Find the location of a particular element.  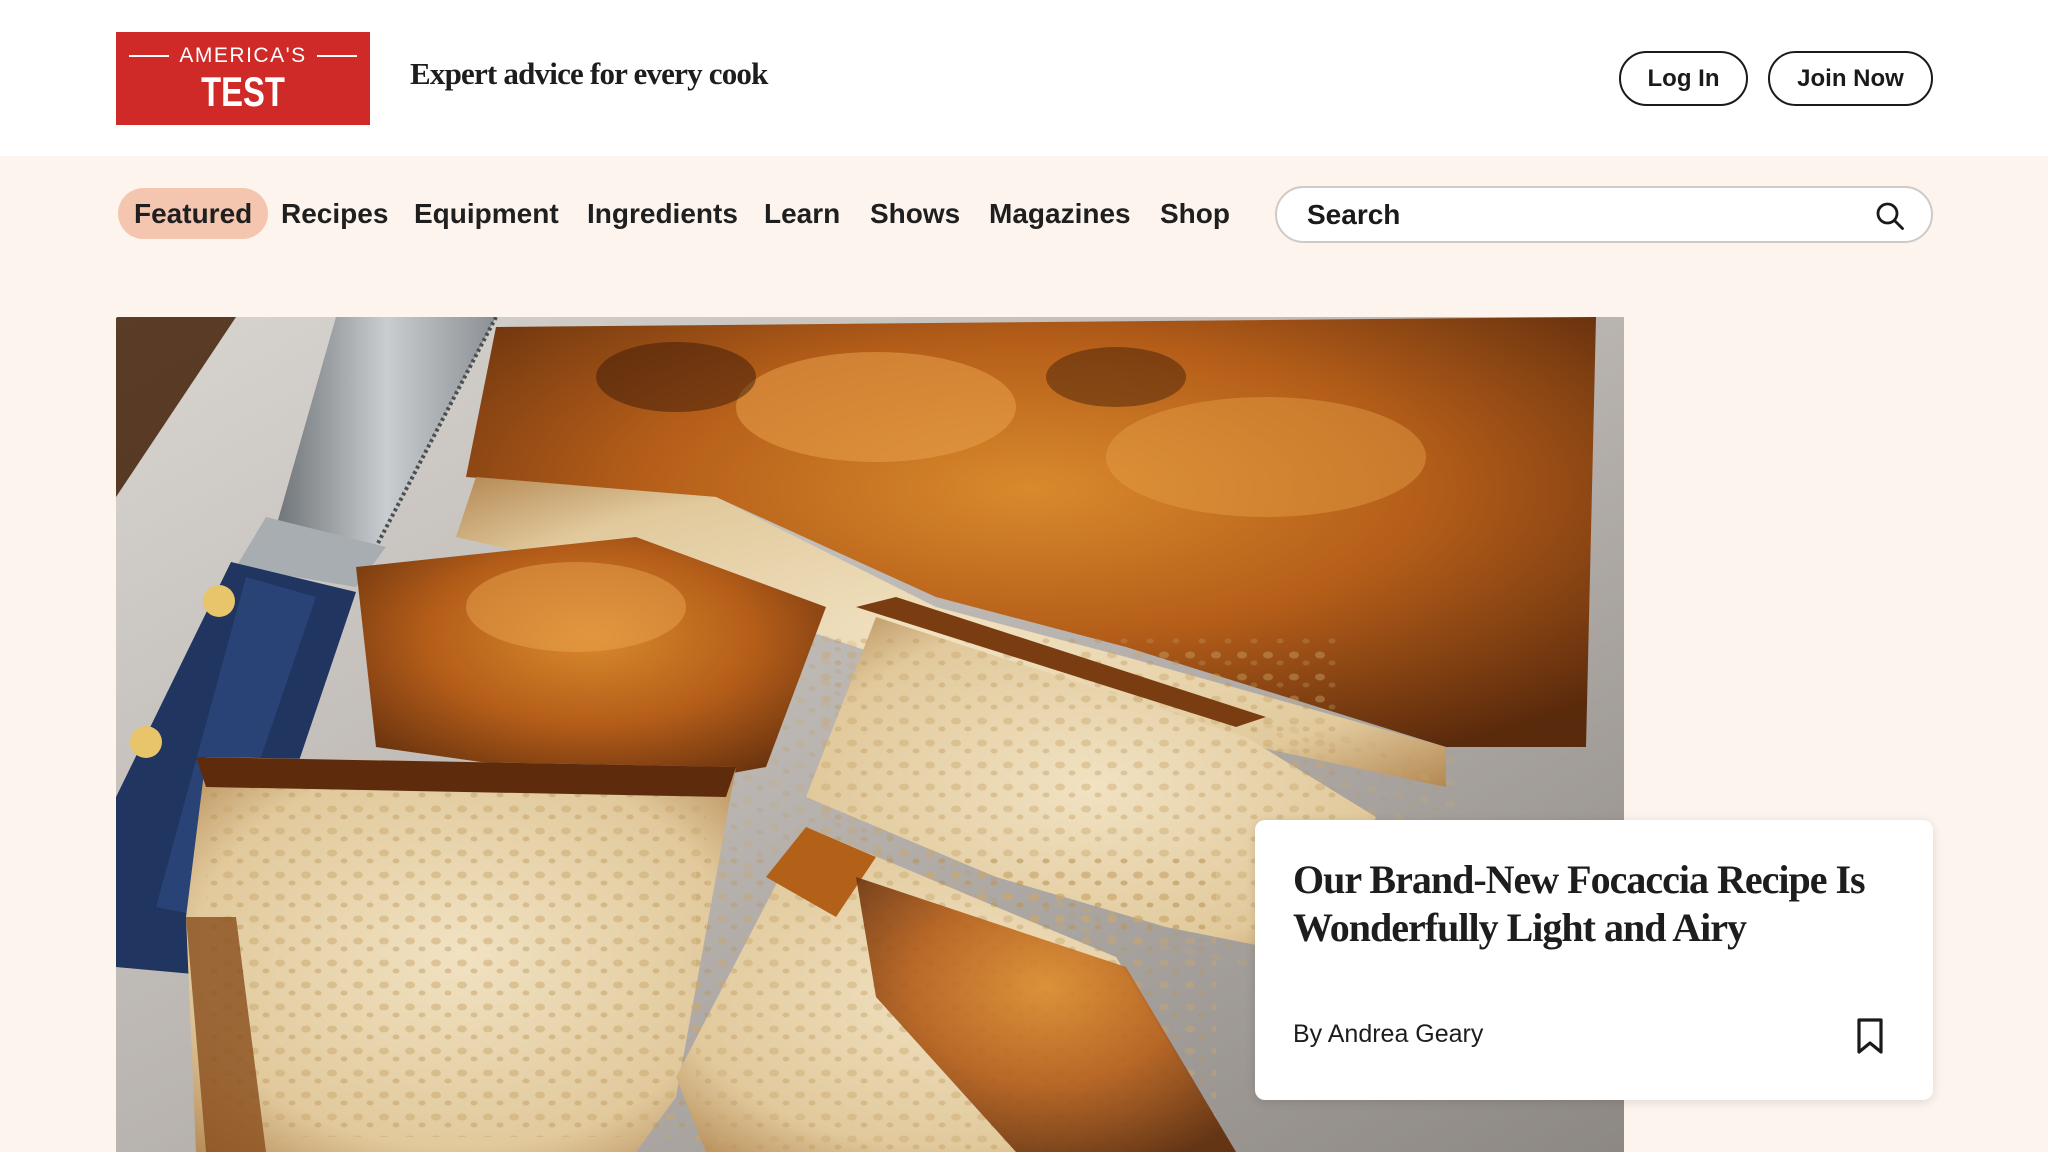

search-bar is located at coordinates (1604, 214).